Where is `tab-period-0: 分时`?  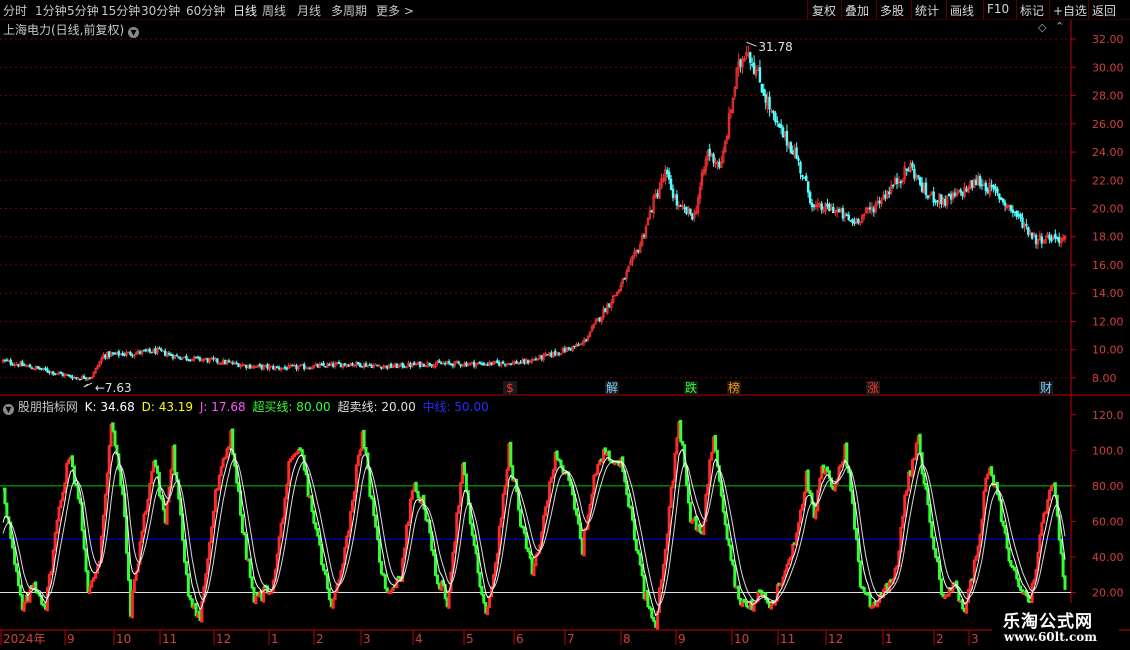 tab-period-0: 分时 is located at coordinates (15, 10).